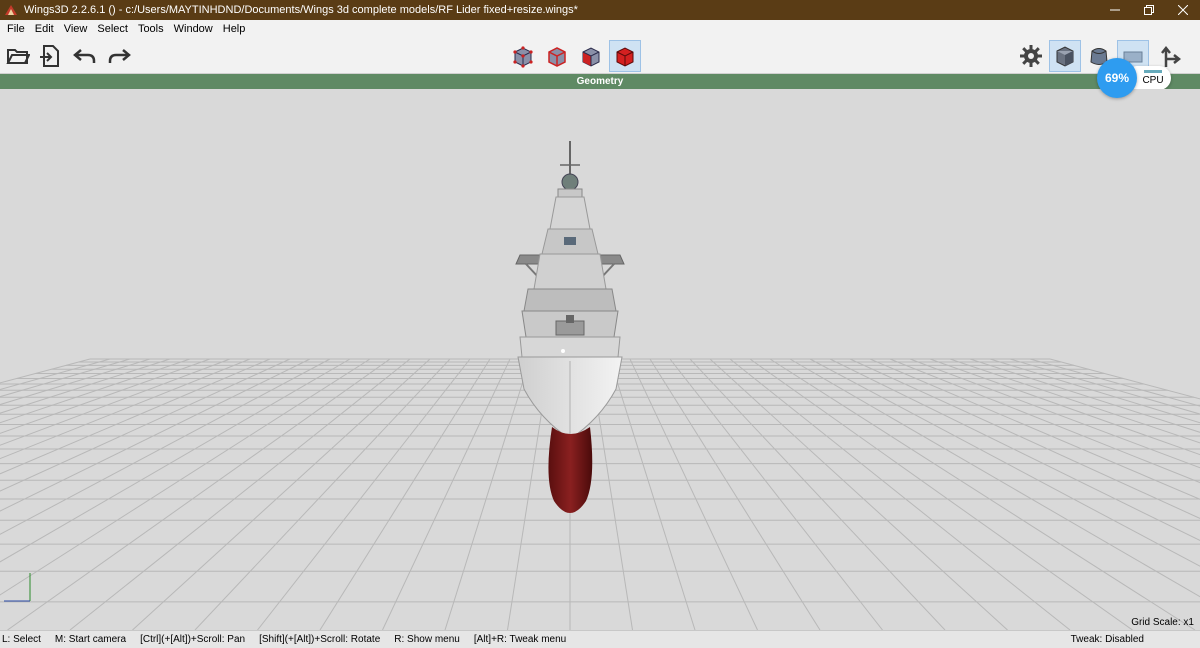 The width and height of the screenshot is (1200, 648). Describe the element at coordinates (1183, 10) in the screenshot. I see `close-icon` at that location.